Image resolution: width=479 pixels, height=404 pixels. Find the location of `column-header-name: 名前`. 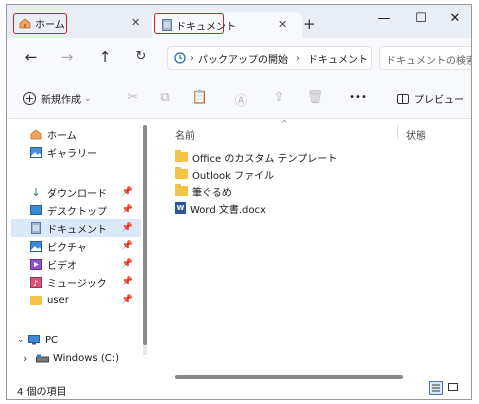

column-header-name: 名前 is located at coordinates (185, 134).